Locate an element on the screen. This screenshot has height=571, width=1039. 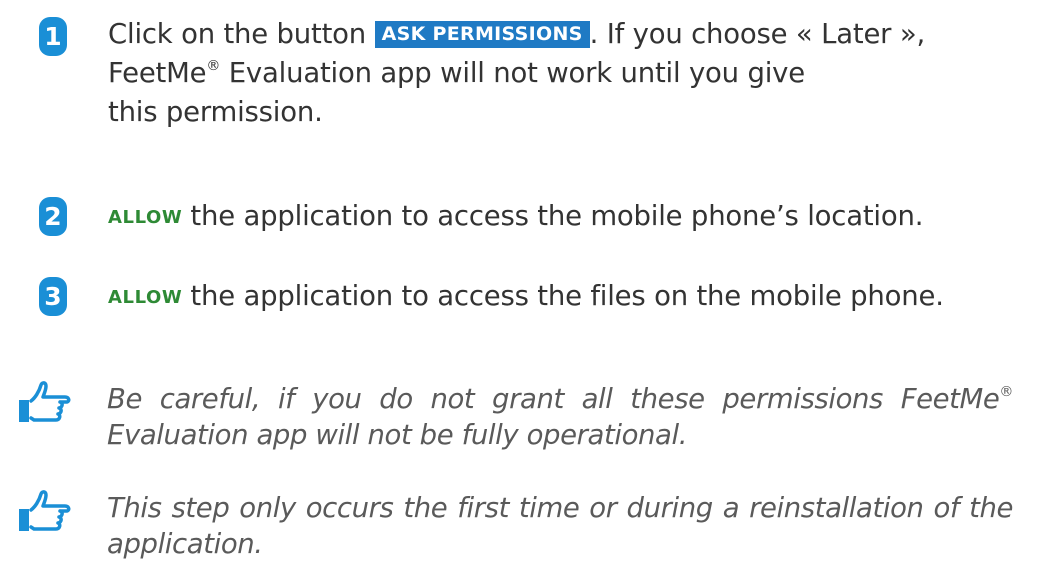
step-number-badge: 1 is located at coordinates (53, 36).